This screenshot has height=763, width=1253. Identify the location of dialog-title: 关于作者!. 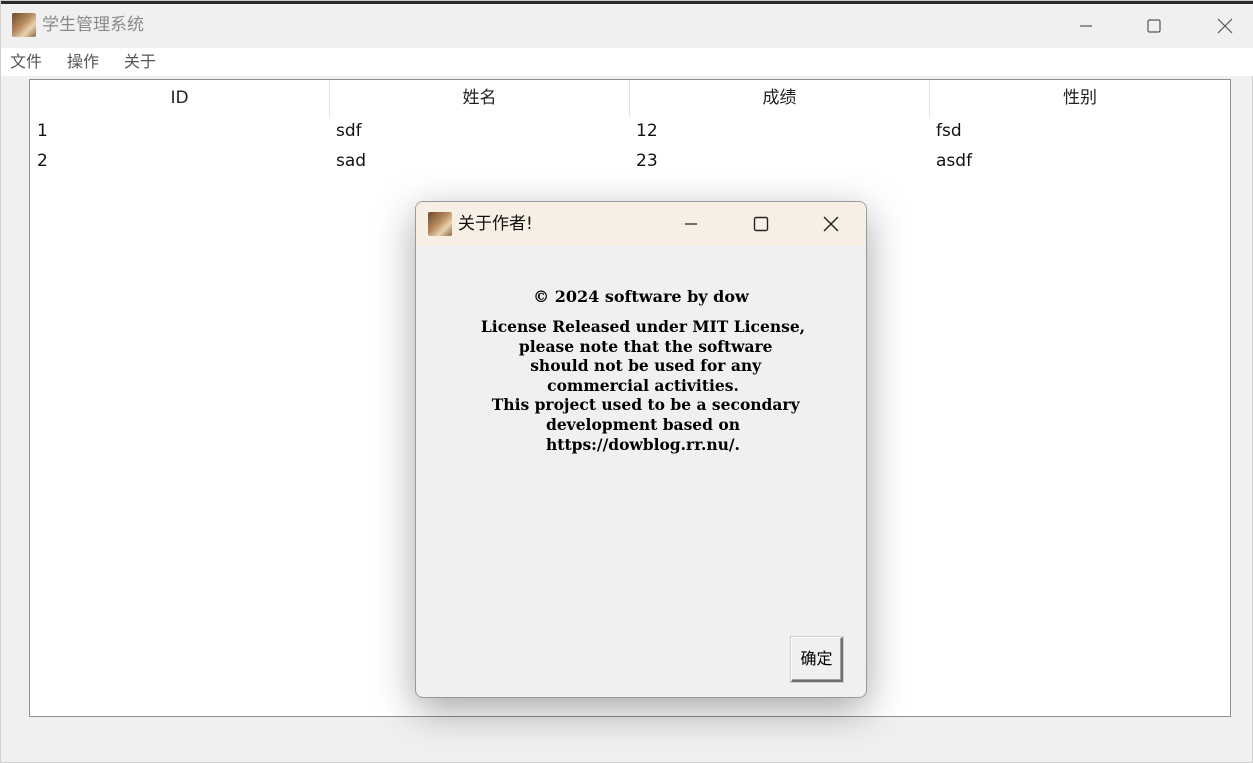
(495, 224).